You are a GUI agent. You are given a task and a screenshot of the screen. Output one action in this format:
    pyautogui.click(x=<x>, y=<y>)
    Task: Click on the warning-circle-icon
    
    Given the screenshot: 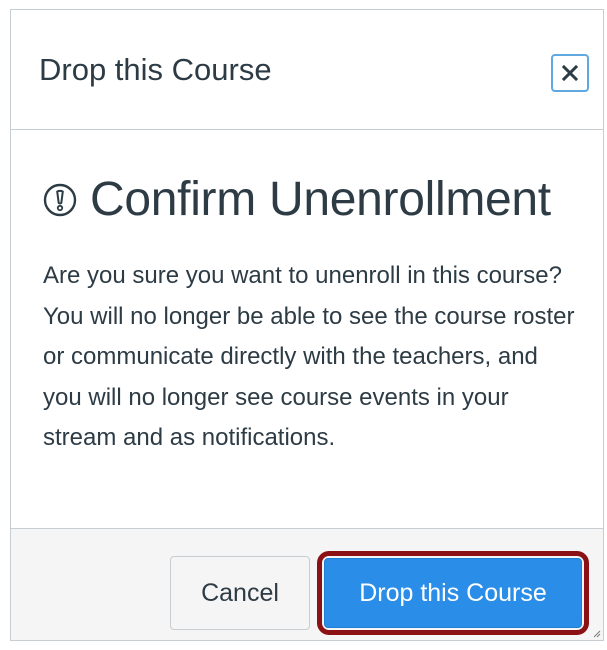 What is the action you would take?
    pyautogui.click(x=60, y=200)
    